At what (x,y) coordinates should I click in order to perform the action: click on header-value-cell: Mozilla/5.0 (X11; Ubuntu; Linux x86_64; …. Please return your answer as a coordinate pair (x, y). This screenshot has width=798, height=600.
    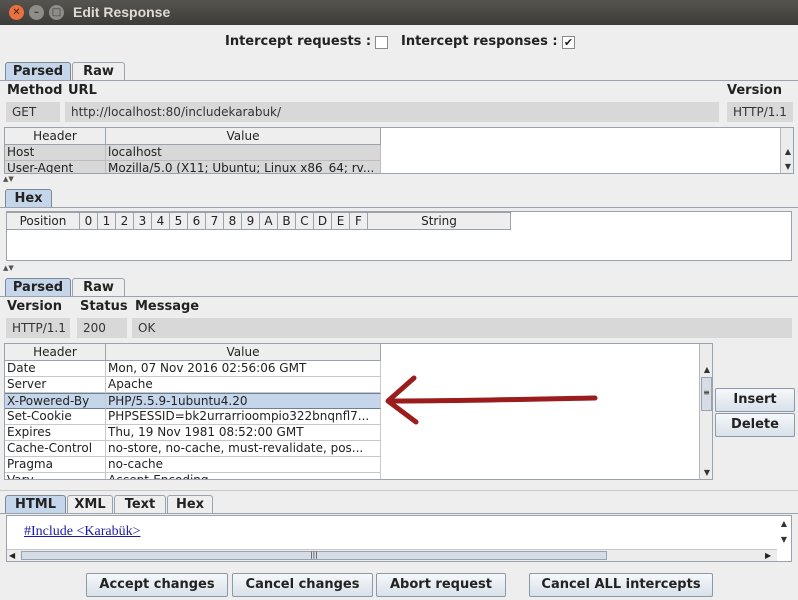
    Looking at the image, I should click on (243, 167).